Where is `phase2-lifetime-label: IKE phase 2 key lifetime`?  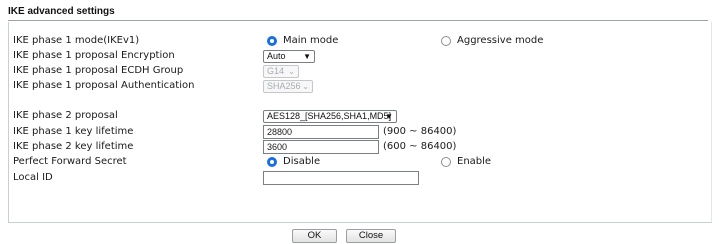 phase2-lifetime-label: IKE phase 2 key lifetime is located at coordinates (73, 146).